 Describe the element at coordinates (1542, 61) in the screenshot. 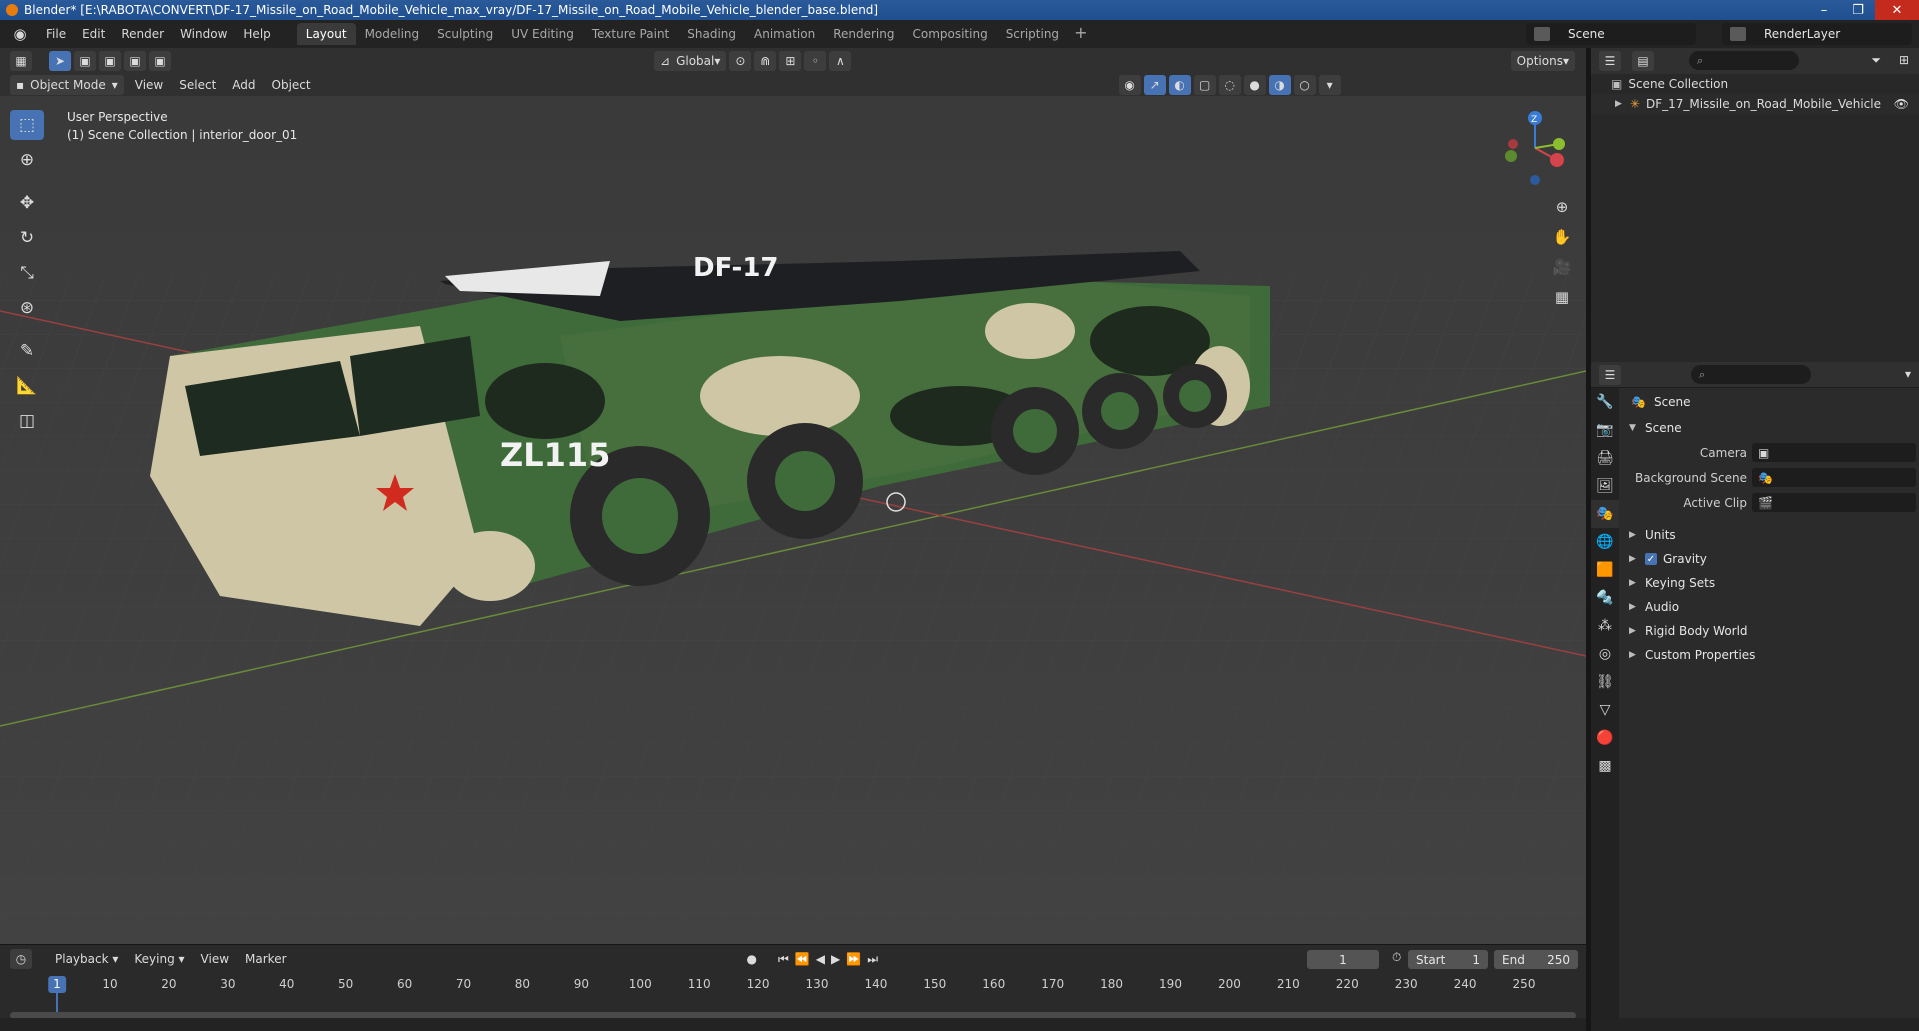

I see `options-dropdown: Options ▾` at that location.